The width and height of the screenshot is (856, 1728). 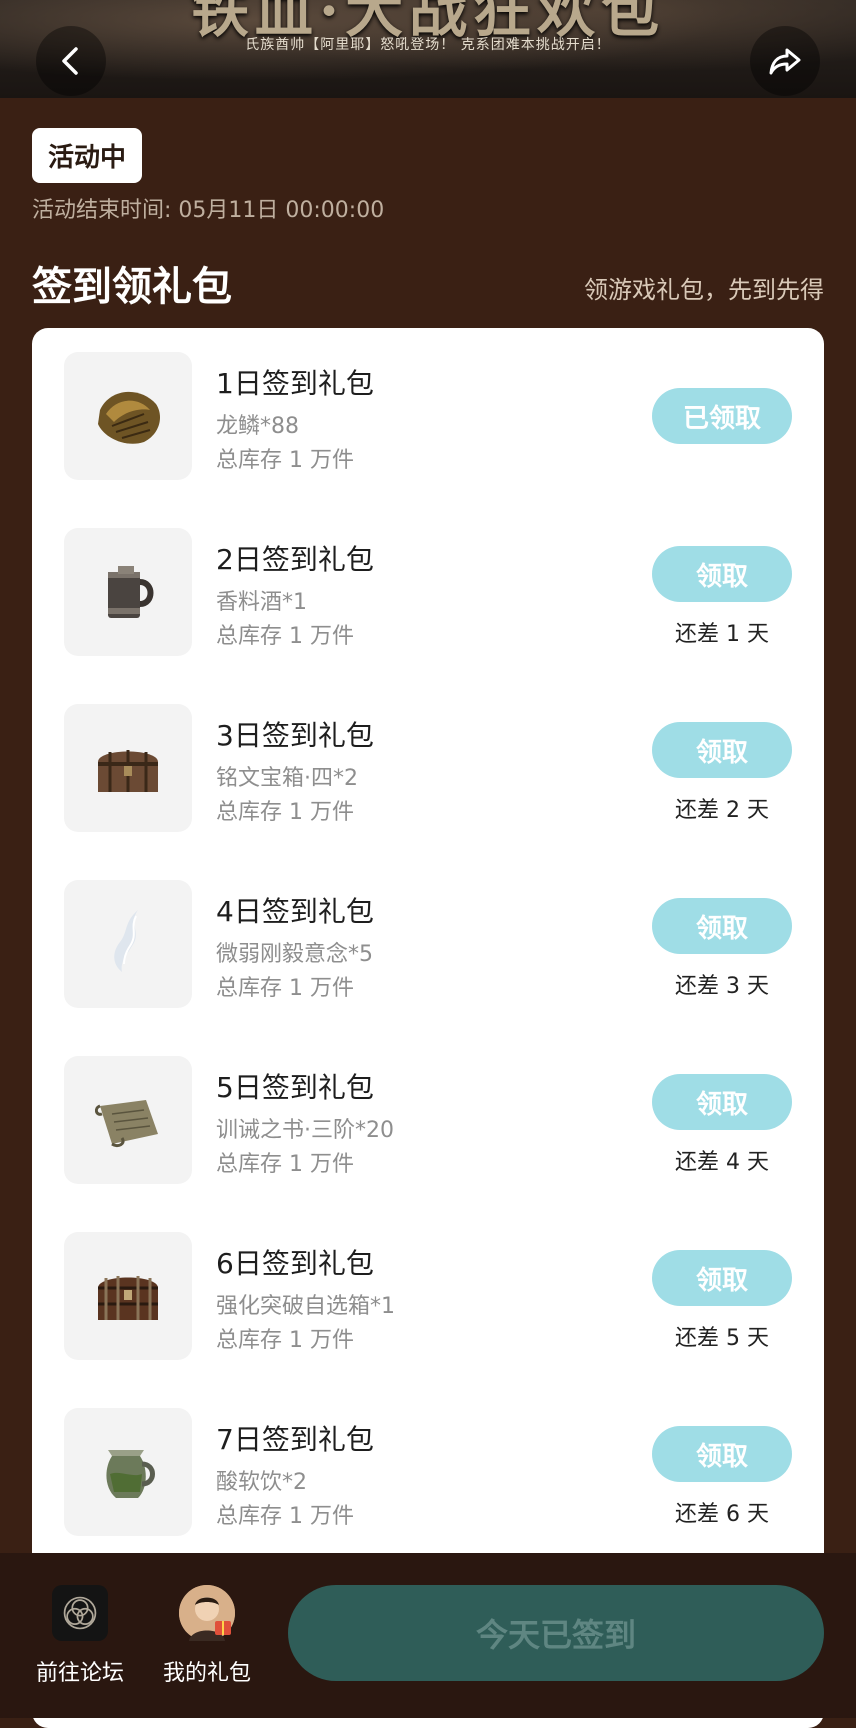 What do you see at coordinates (305, 1306) in the screenshot?
I see `item-reward: 强化突破自选箱*1` at bounding box center [305, 1306].